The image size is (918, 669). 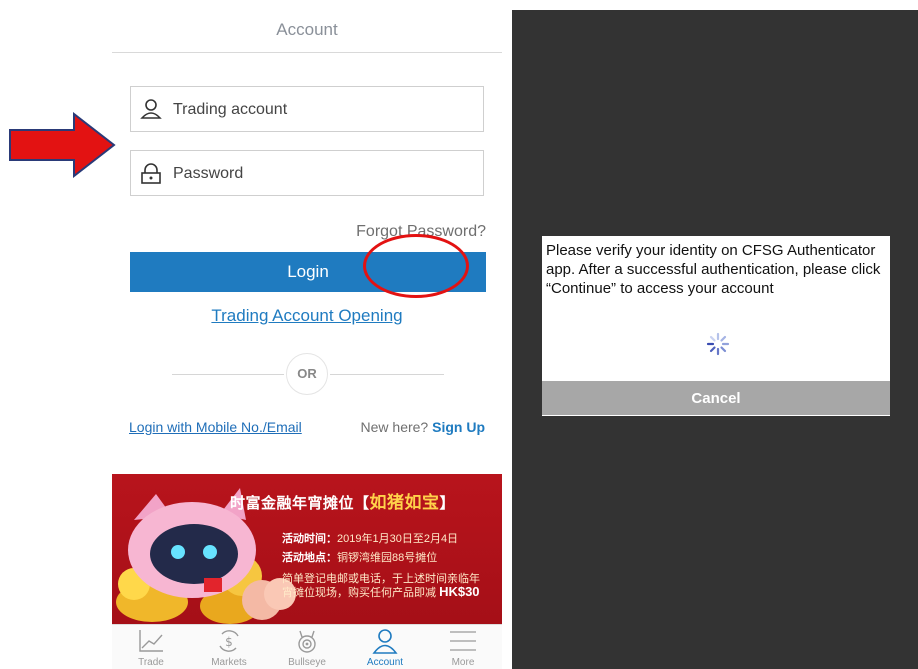 What do you see at coordinates (62, 145) in the screenshot?
I see `annotation-arrow-icon` at bounding box center [62, 145].